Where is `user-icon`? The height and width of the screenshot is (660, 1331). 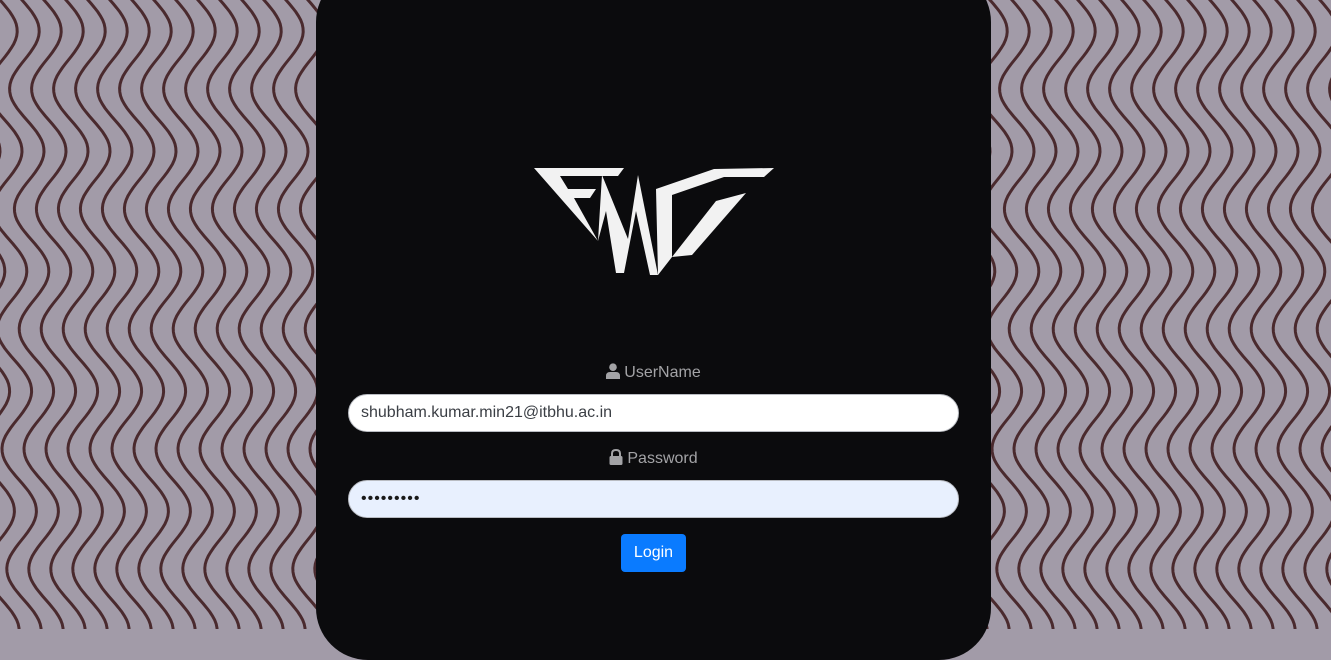 user-icon is located at coordinates (613, 371).